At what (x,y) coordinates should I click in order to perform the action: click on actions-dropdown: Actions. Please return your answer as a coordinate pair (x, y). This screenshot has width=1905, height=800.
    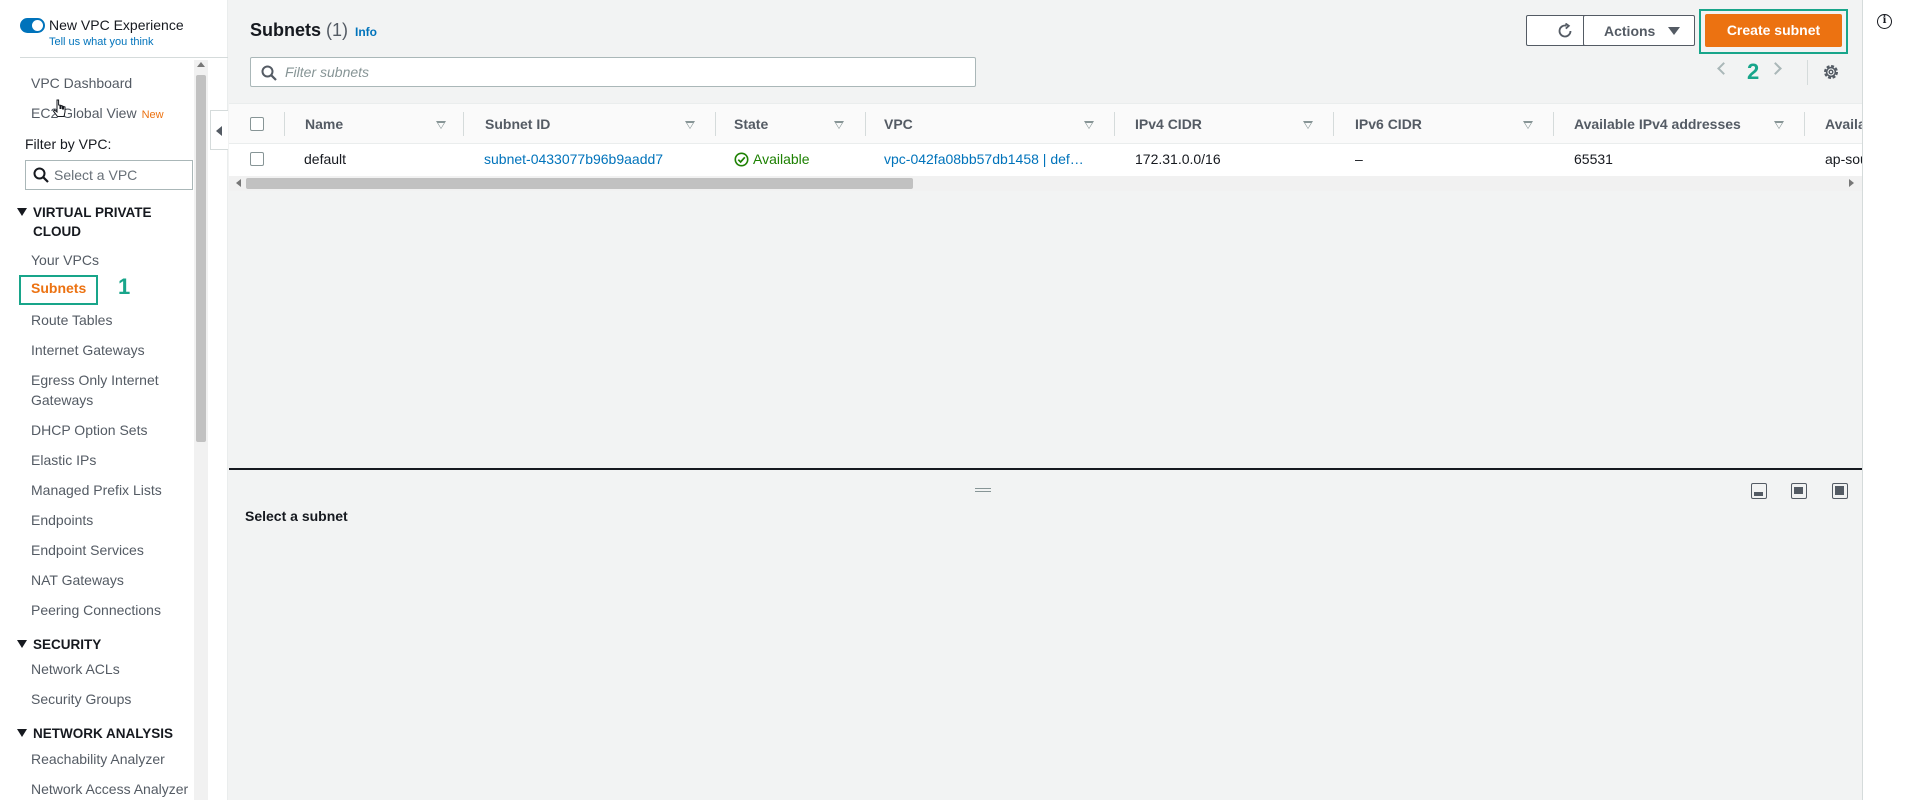
    Looking at the image, I should click on (1639, 30).